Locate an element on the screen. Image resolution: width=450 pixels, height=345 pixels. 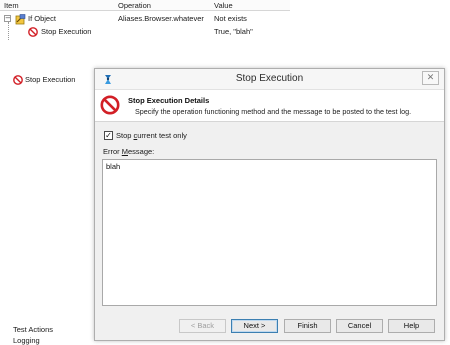
banner-title: Stop Execution Details is located at coordinates (169, 100).